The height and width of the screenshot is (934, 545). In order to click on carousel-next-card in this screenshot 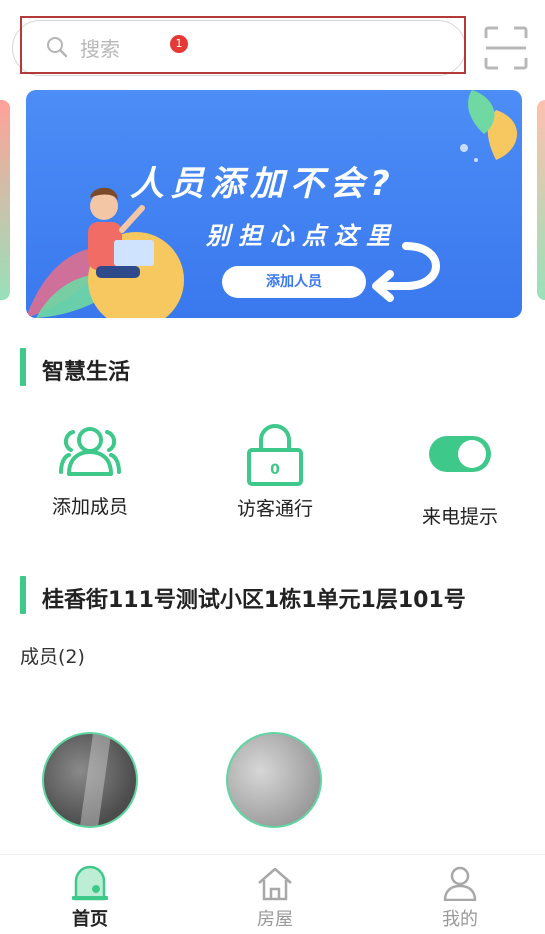, I will do `click(541, 200)`.